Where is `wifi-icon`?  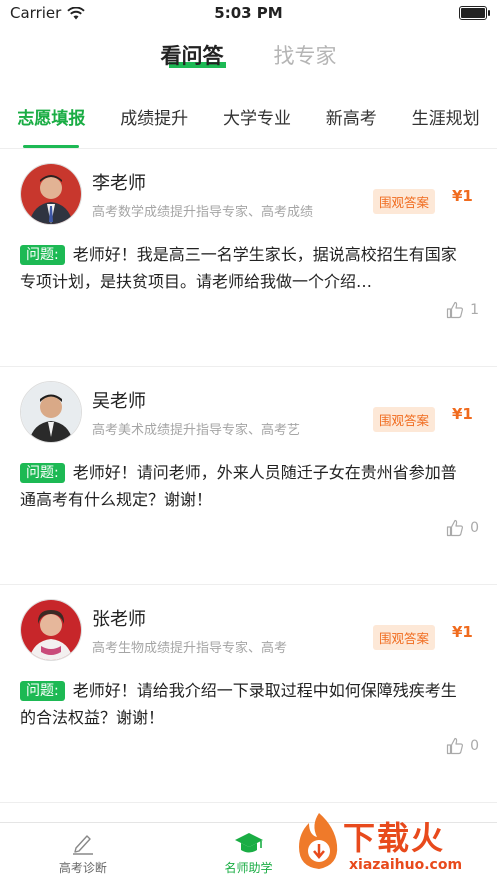 wifi-icon is located at coordinates (76, 12).